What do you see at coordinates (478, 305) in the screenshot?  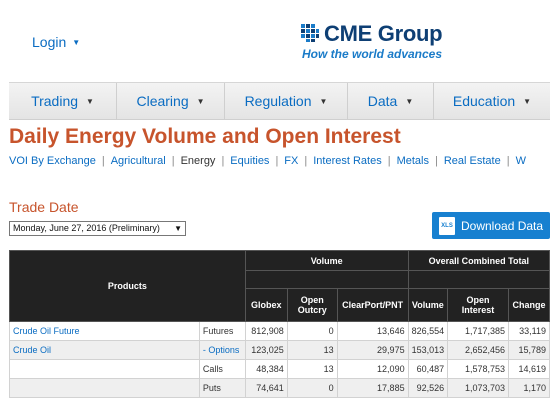 I see `col-open-interest: Open Interest` at bounding box center [478, 305].